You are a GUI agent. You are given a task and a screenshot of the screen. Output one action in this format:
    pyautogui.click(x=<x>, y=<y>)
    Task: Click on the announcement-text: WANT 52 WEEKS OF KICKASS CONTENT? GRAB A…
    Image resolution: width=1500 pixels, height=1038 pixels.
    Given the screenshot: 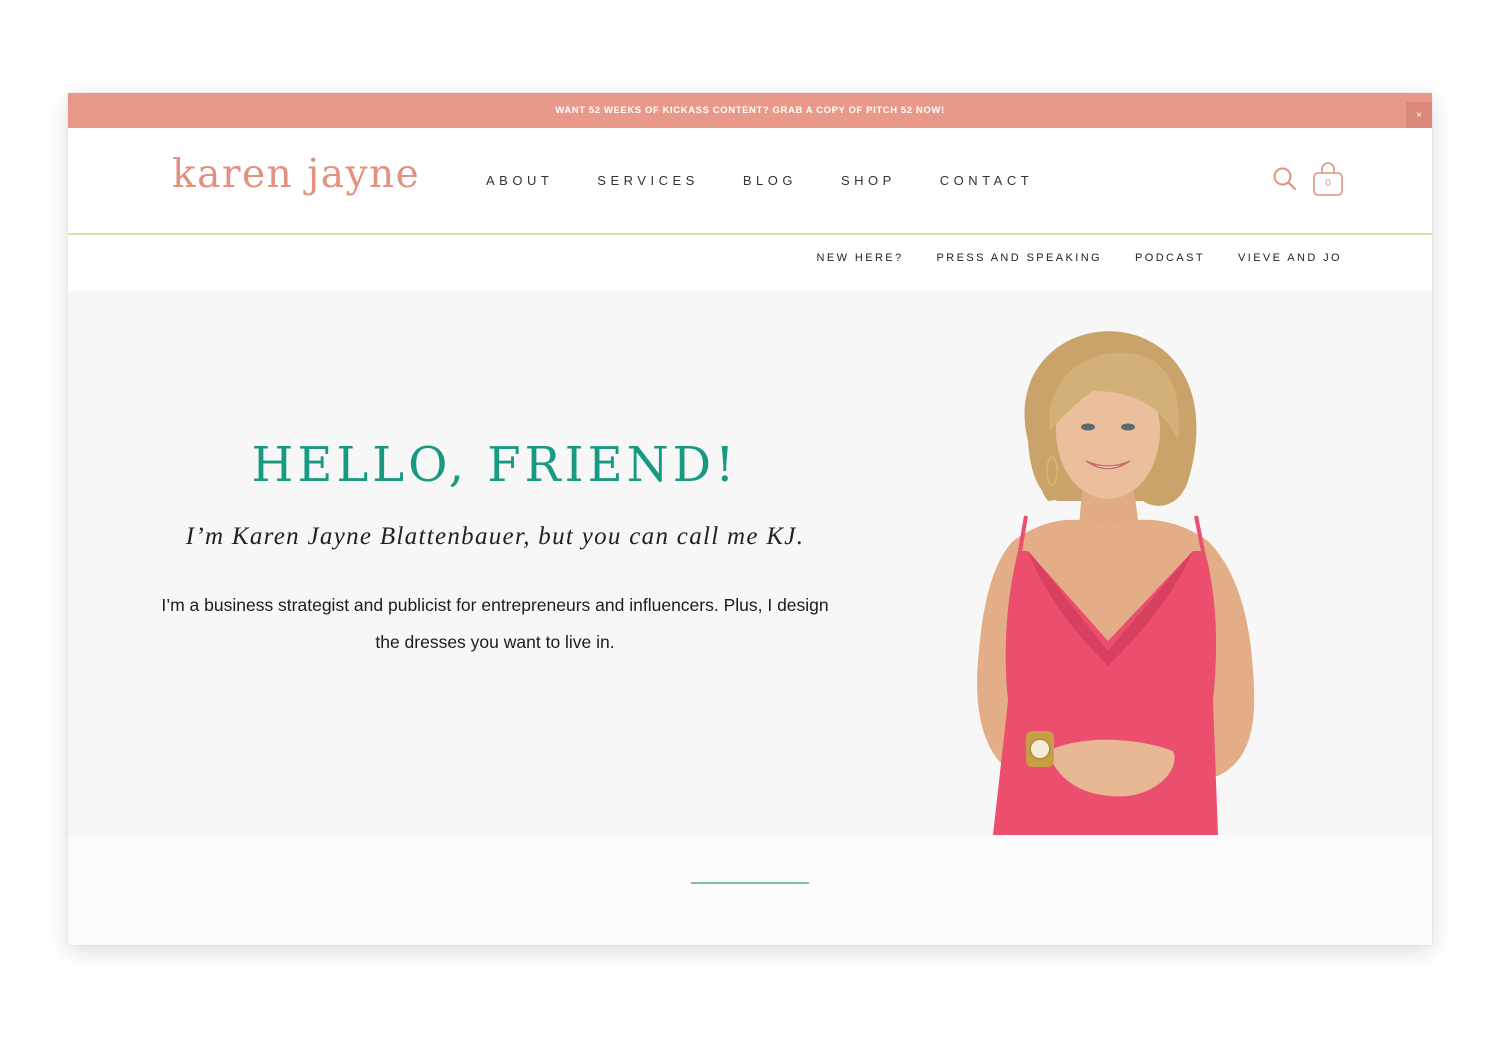 What is the action you would take?
    pyautogui.click(x=749, y=110)
    